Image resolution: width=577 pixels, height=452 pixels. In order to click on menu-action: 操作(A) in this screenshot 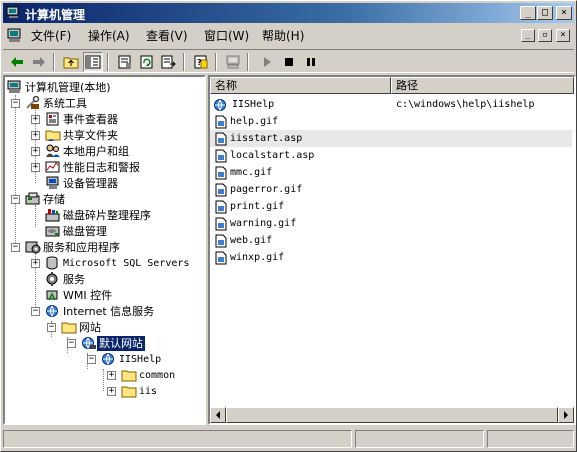, I will do `click(109, 36)`.